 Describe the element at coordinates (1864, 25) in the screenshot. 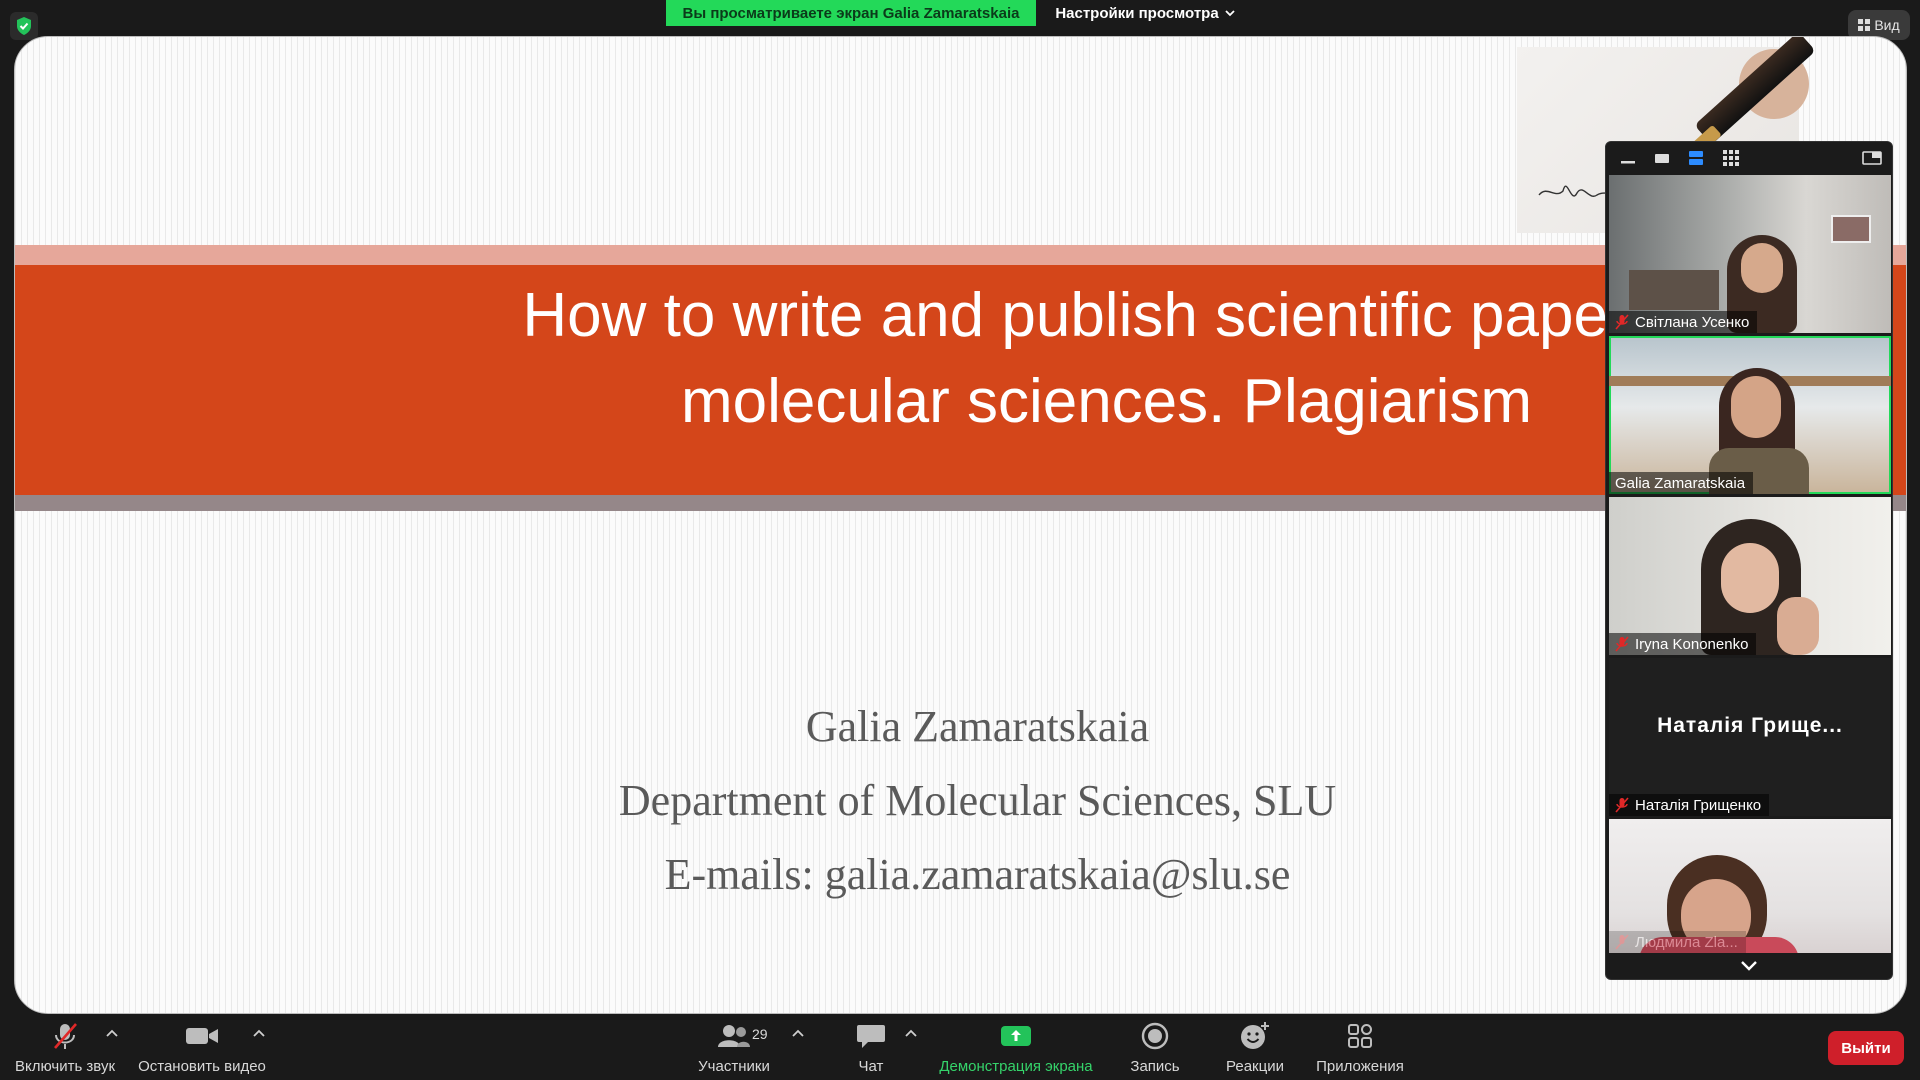

I see `grid-icon` at that location.